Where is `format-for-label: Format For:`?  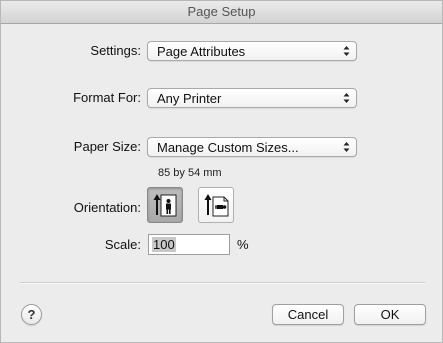
format-for-label: Format For: is located at coordinates (107, 97).